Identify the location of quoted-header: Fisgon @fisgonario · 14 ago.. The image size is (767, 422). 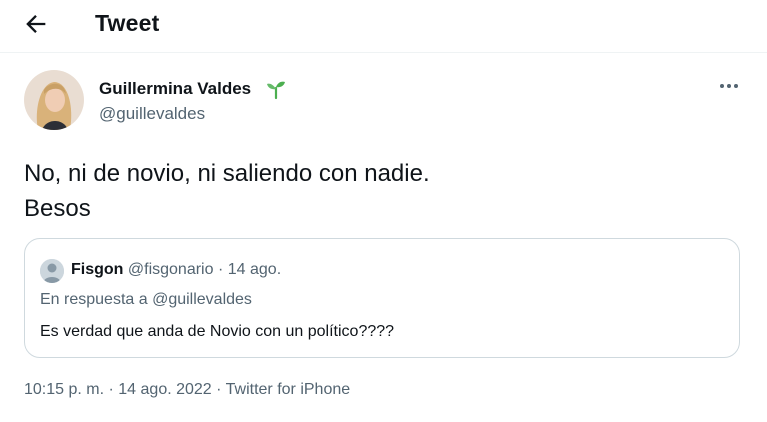
(176, 270).